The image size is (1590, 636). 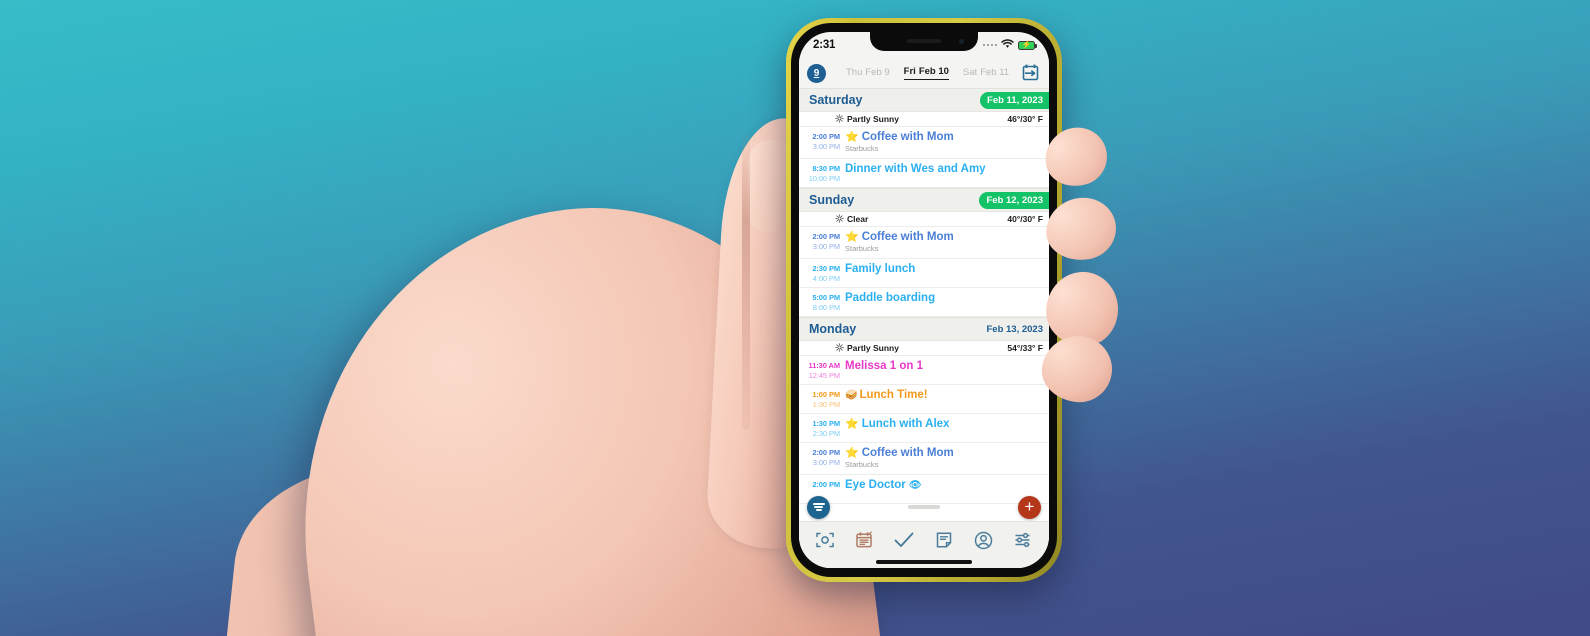 I want to click on event-start-time: 11:30 AM, so click(x=824, y=365).